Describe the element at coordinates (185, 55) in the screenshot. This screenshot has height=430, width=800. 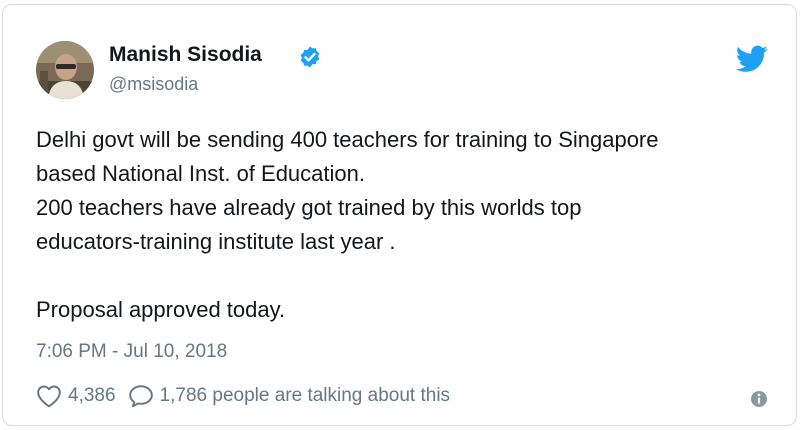
I see `author-name: Manish Sisodia` at that location.